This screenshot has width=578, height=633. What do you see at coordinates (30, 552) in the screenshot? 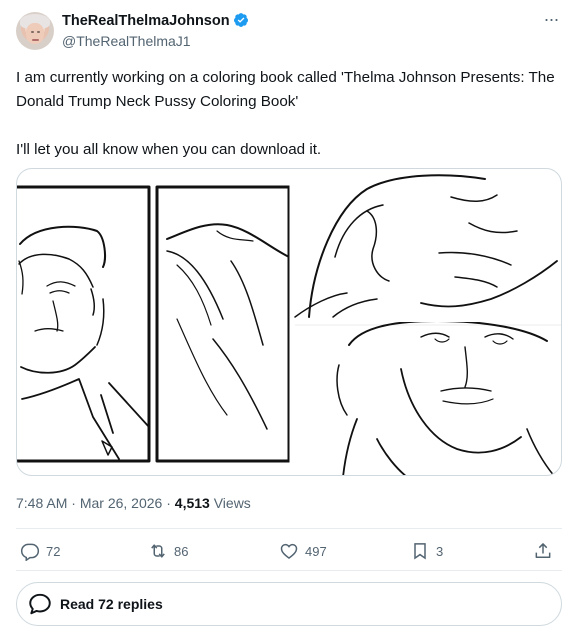
I see `reply-icon` at bounding box center [30, 552].